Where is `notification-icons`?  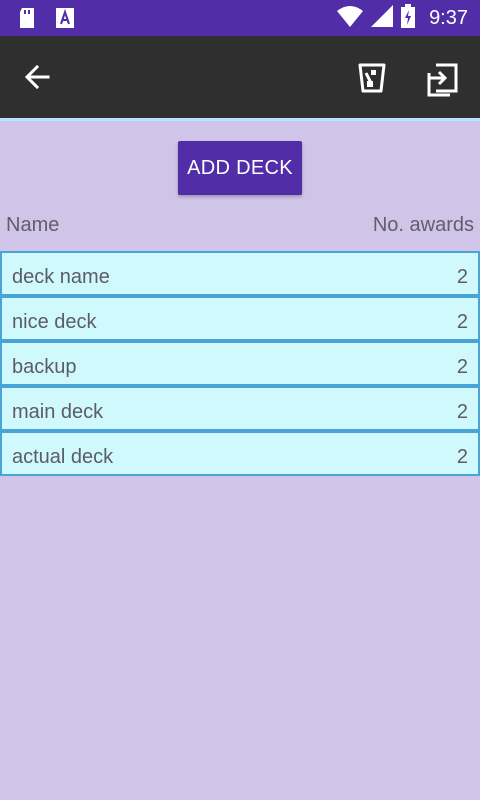
notification-icons is located at coordinates (46, 20).